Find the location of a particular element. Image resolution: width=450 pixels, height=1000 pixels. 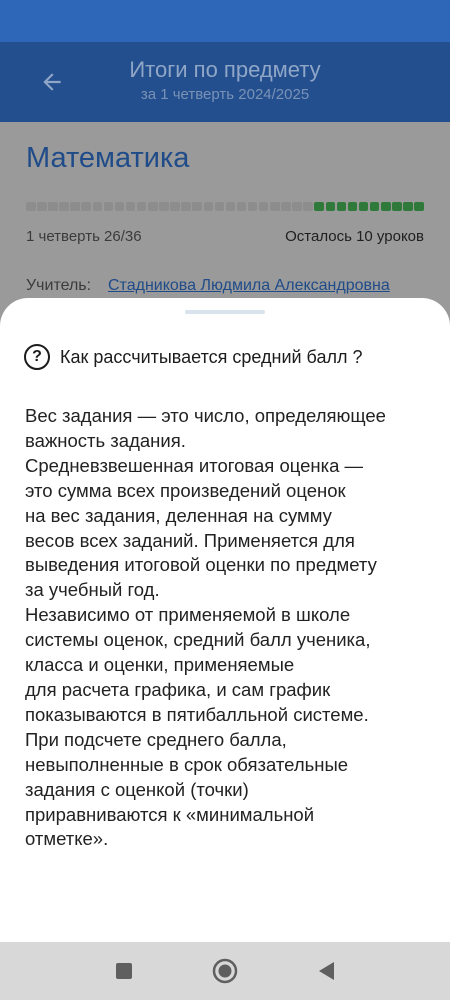

sheet-title: Как рассчитывается средний балл ? is located at coordinates (211, 356).